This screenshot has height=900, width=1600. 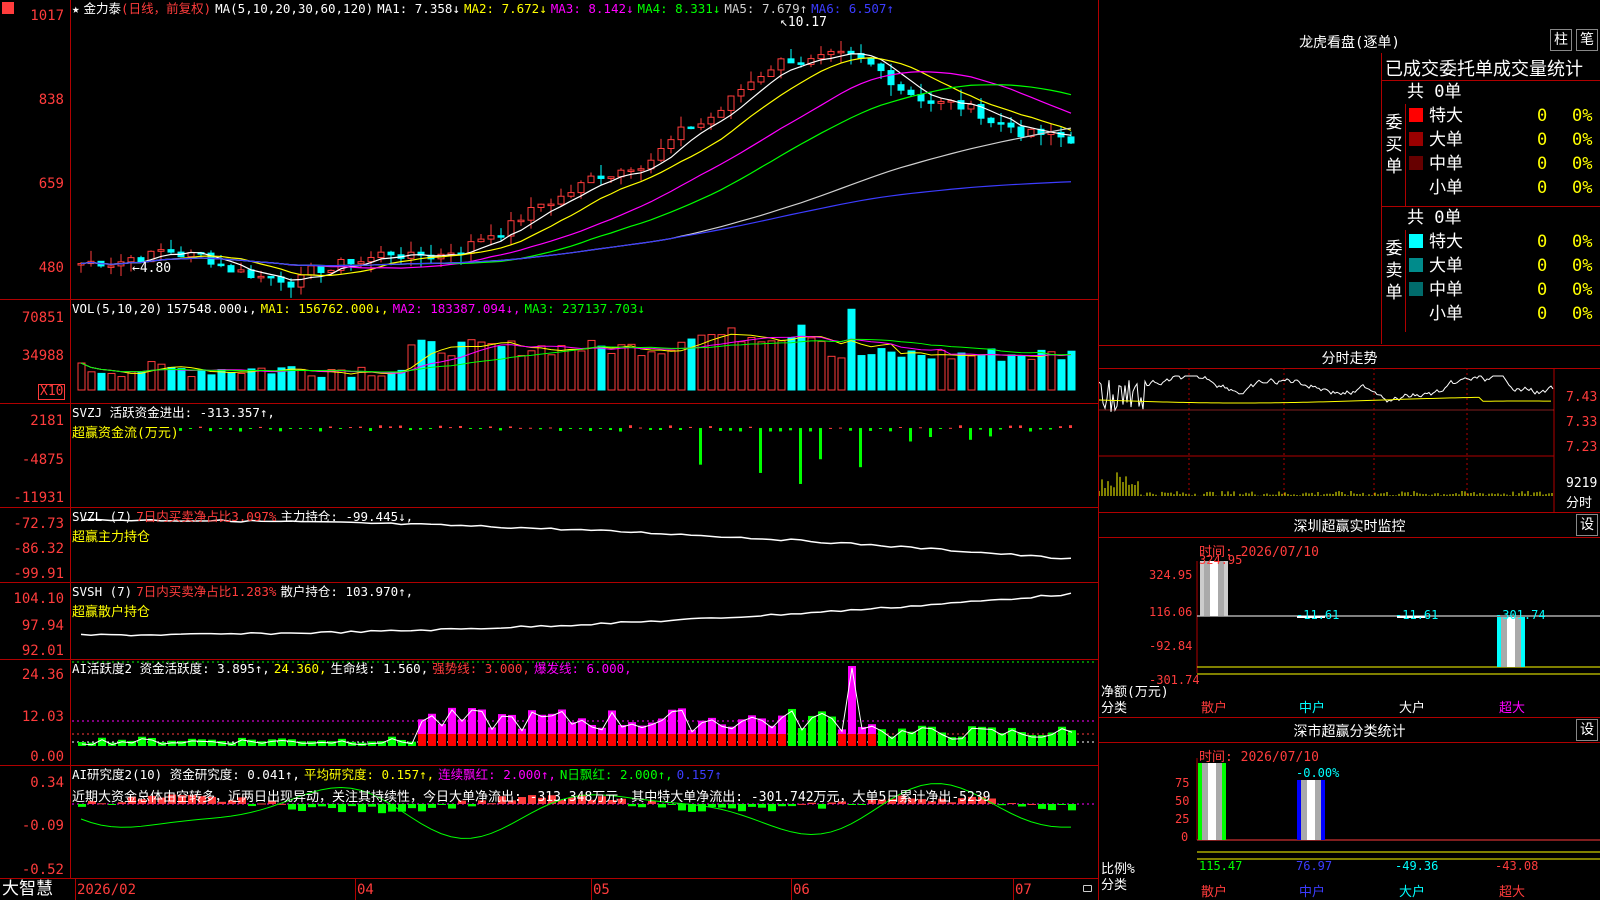 I want to click on buy-side-label: 委买单, so click(x=1394, y=145).